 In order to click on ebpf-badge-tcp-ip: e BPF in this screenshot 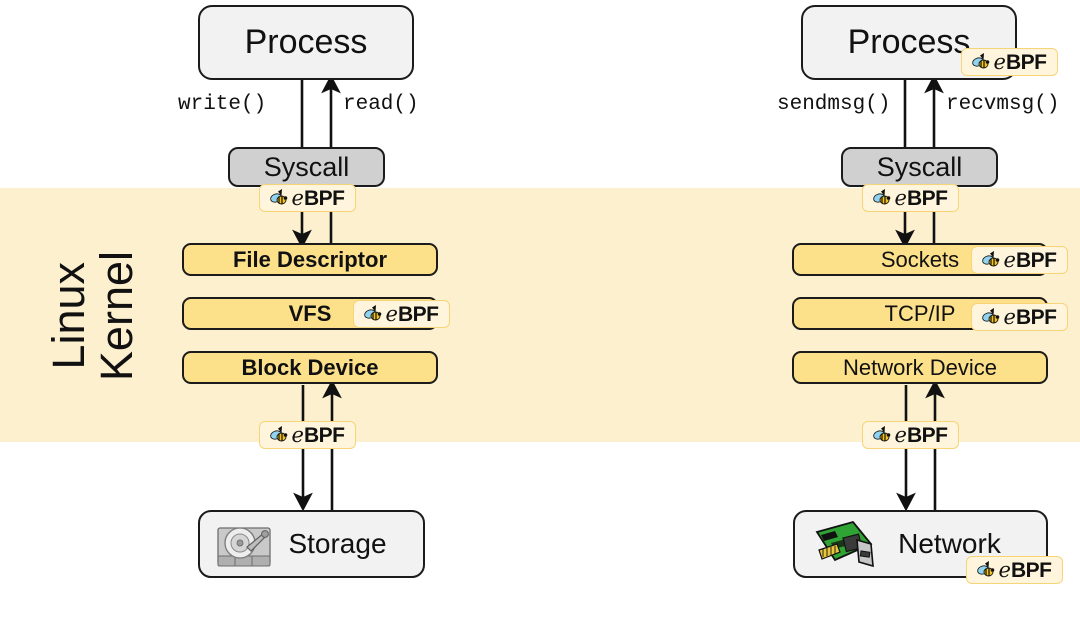, I will do `click(1019, 317)`.